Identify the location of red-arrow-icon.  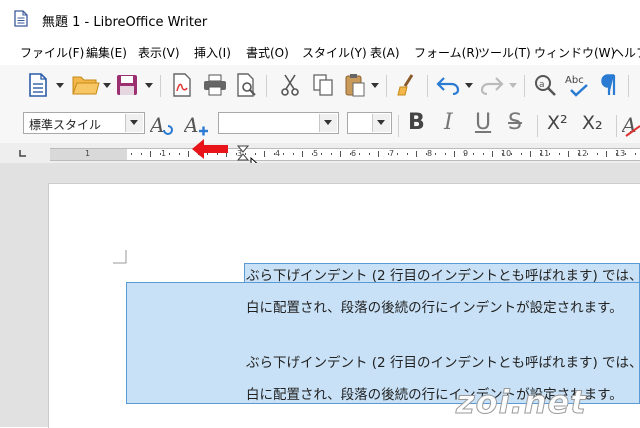
(210, 149).